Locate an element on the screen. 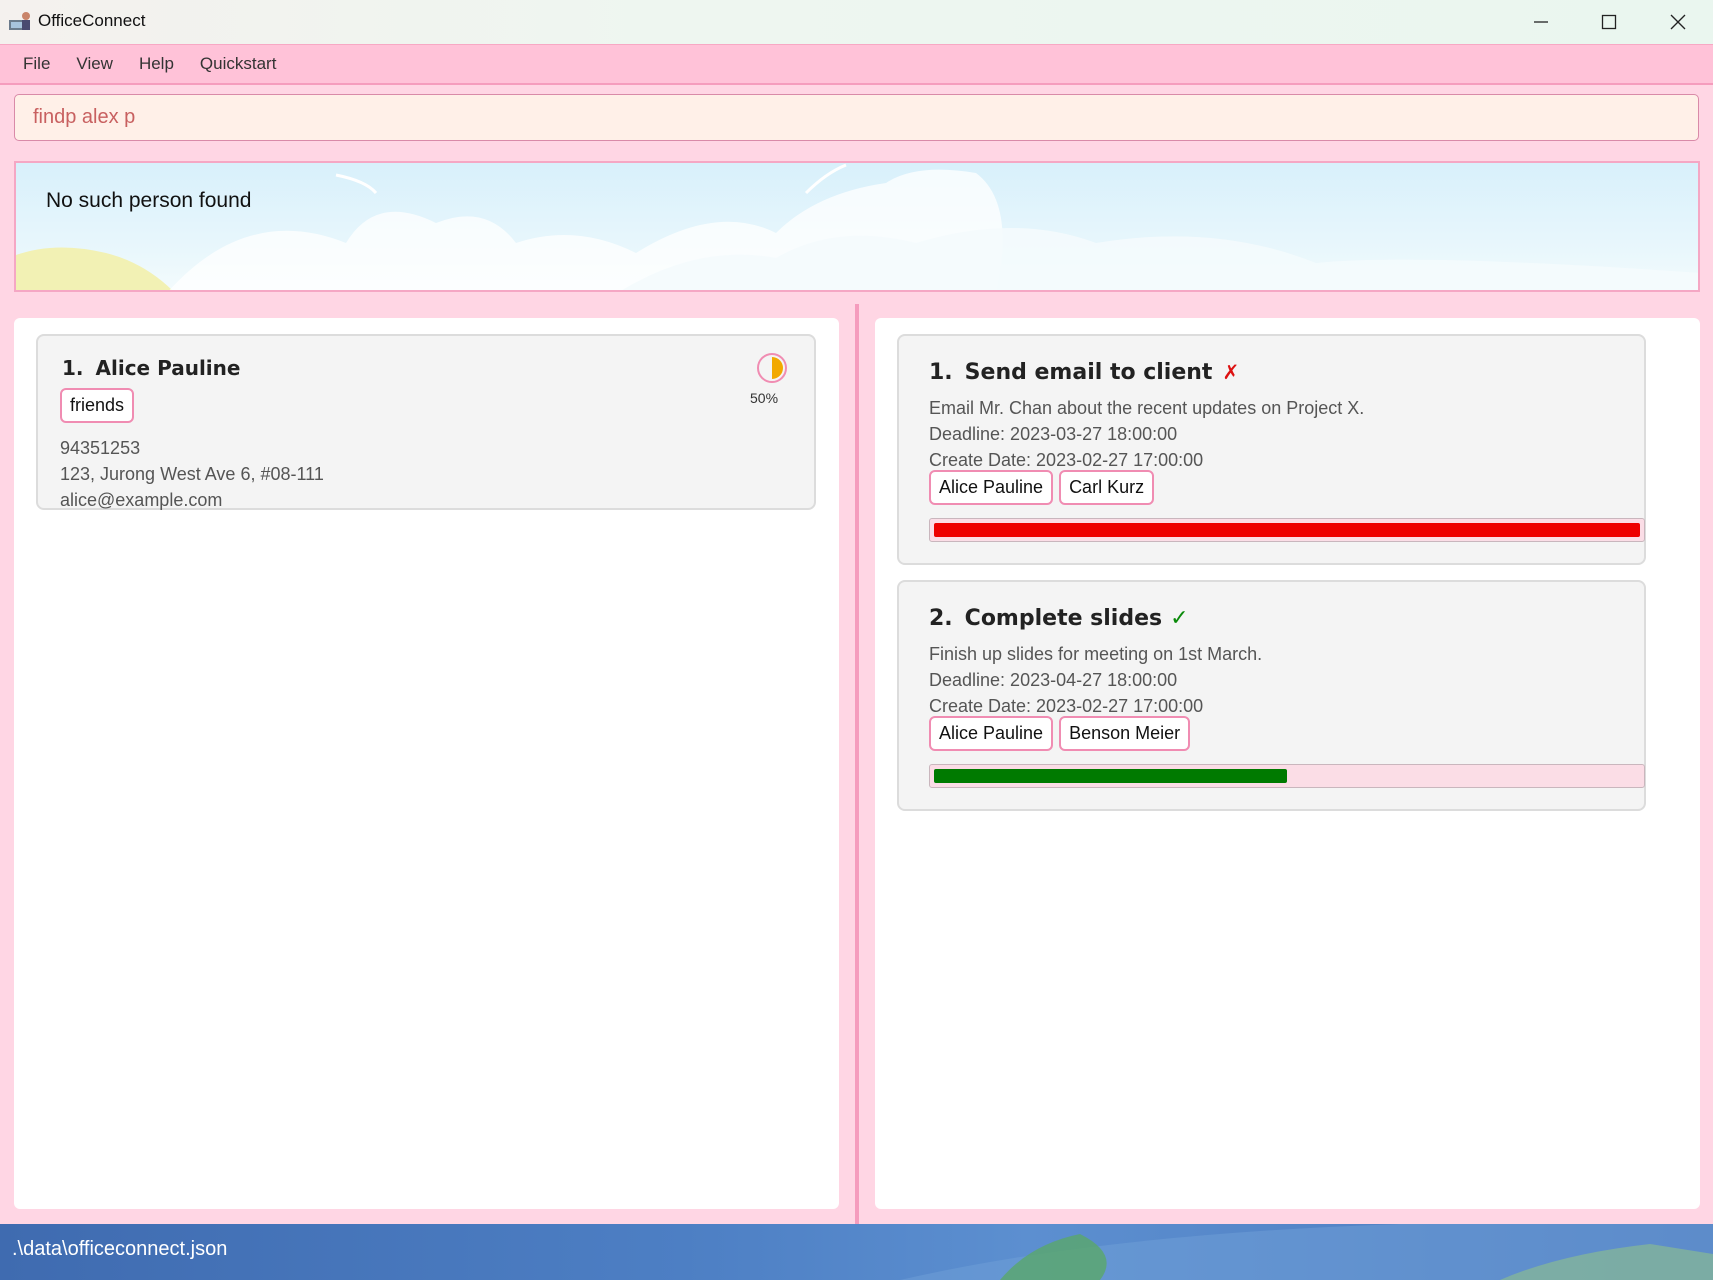 This screenshot has width=1713, height=1280. task-title: 1. Send email to client ✗ is located at coordinates (1084, 372).